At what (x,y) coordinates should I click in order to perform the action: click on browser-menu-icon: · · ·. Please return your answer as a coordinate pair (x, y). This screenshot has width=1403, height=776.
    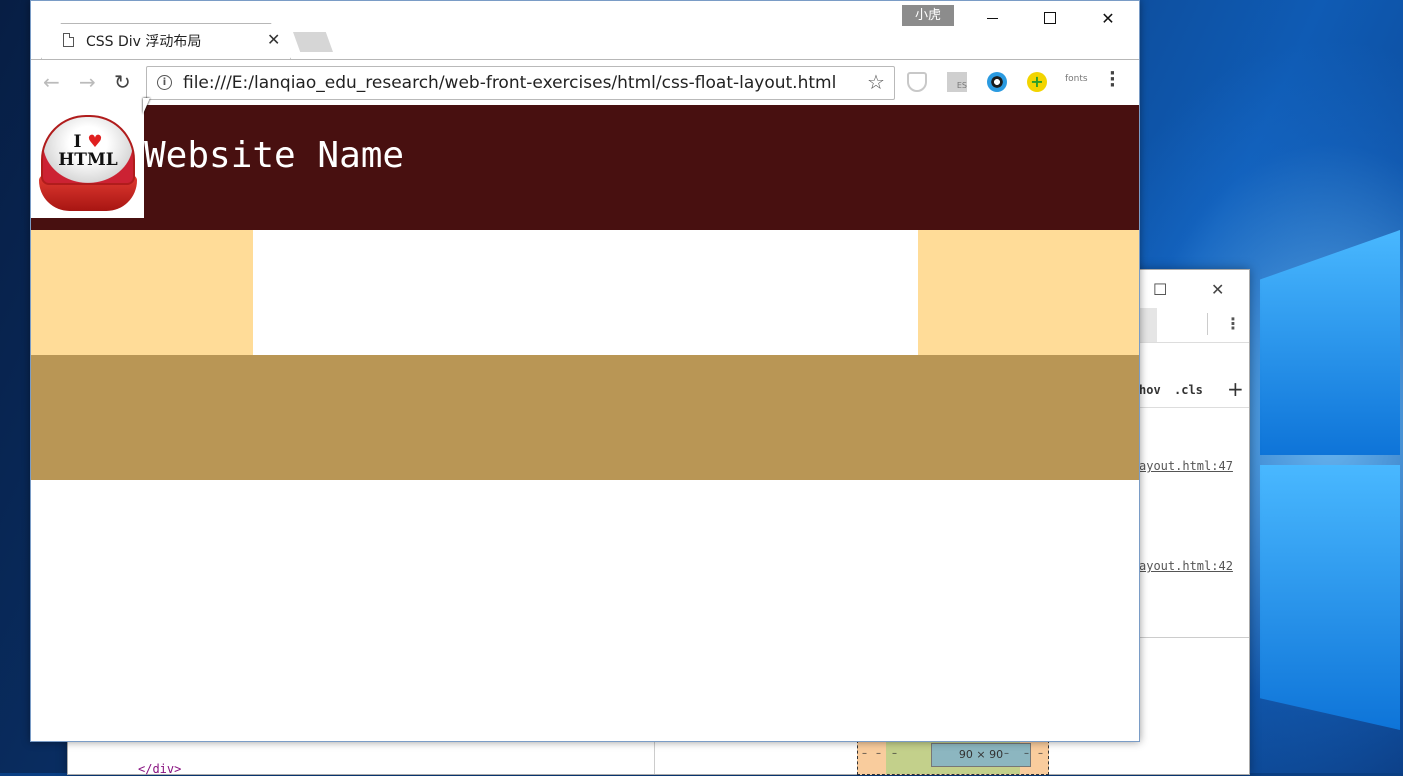
    Looking at the image, I should click on (1112, 80).